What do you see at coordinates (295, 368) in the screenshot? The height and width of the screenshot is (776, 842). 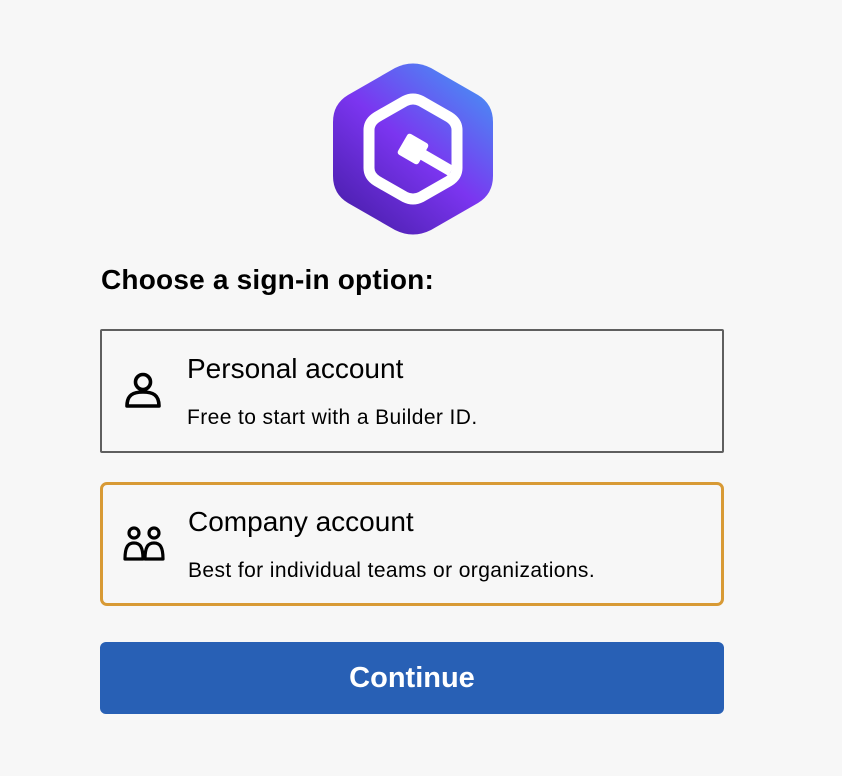 I see `option-title: Personal account` at bounding box center [295, 368].